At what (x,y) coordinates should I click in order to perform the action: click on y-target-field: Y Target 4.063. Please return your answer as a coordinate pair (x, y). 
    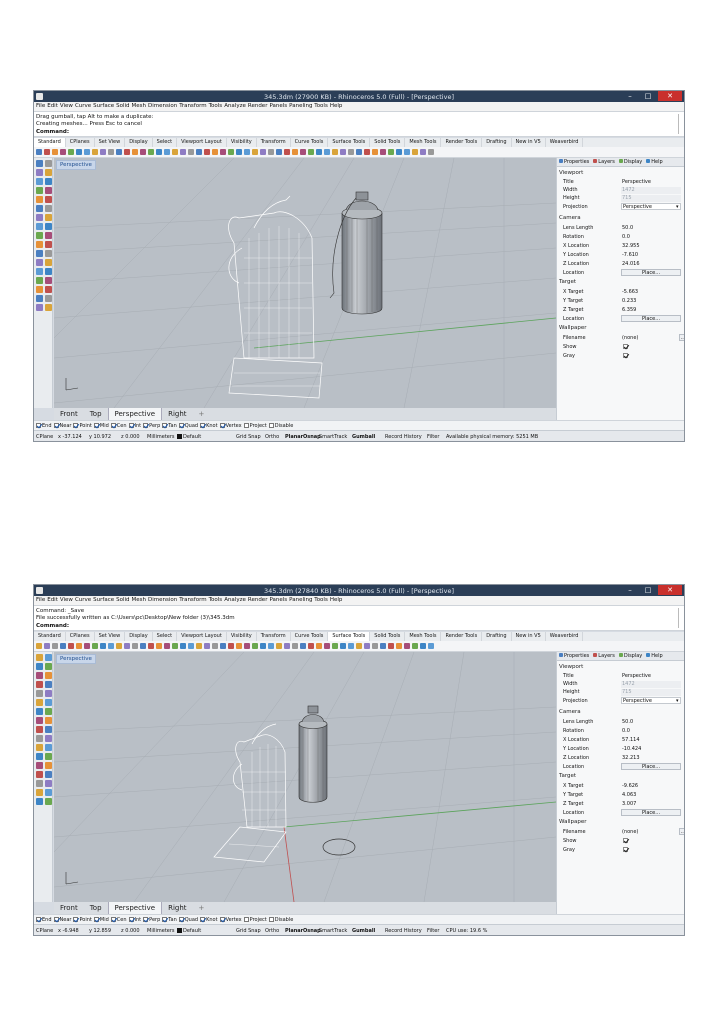
    Looking at the image, I should click on (623, 795).